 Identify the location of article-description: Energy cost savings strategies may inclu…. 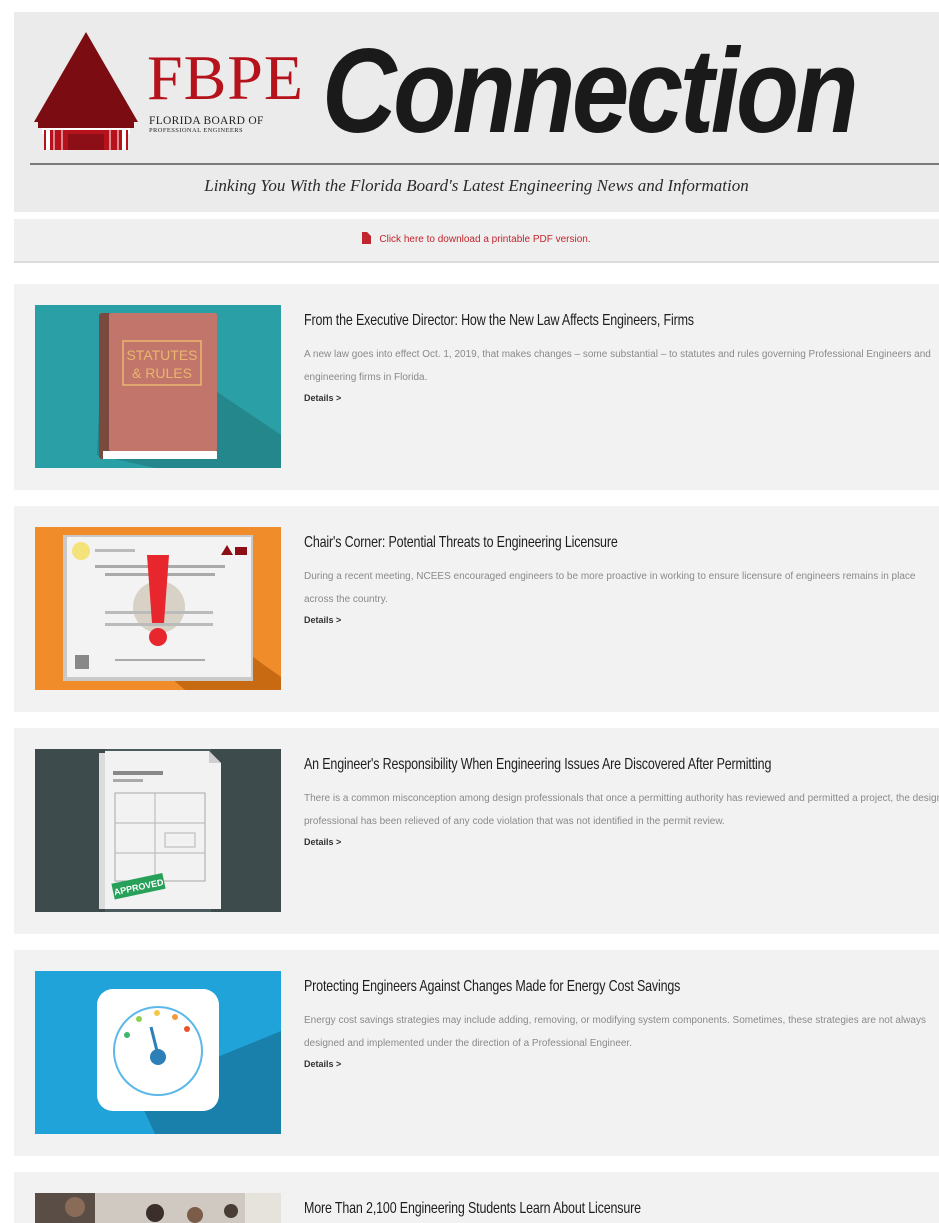
(621, 1040).